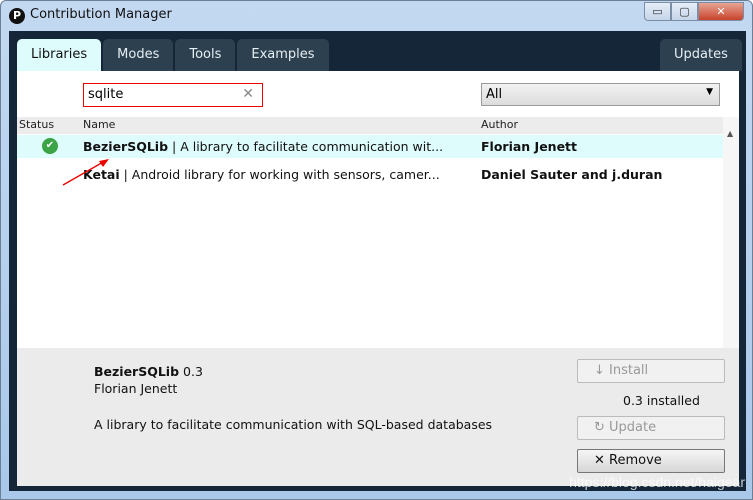 Image resolution: width=753 pixels, height=500 pixels. Describe the element at coordinates (529, 146) in the screenshot. I see `library-author: Florian Jenett` at that location.